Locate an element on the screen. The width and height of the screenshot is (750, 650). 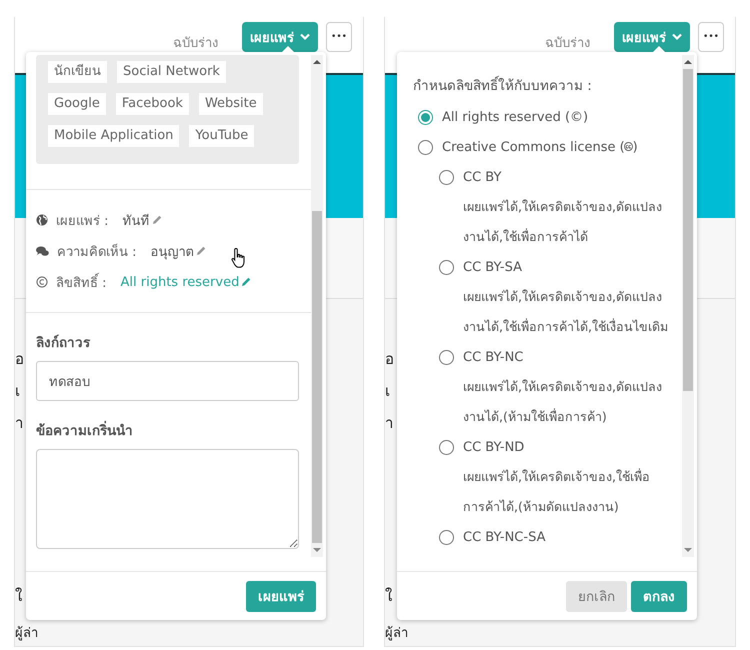
option-label: CC BY is located at coordinates (482, 177).